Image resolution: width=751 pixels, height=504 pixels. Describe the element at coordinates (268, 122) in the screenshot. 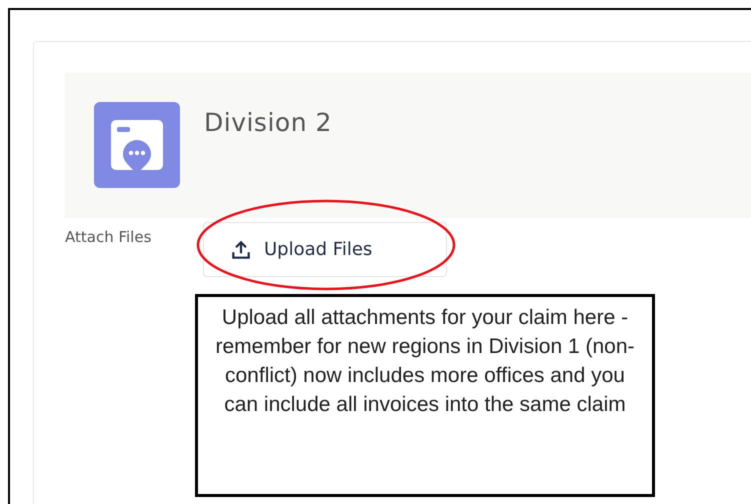

I see `division-title: Division 2` at that location.